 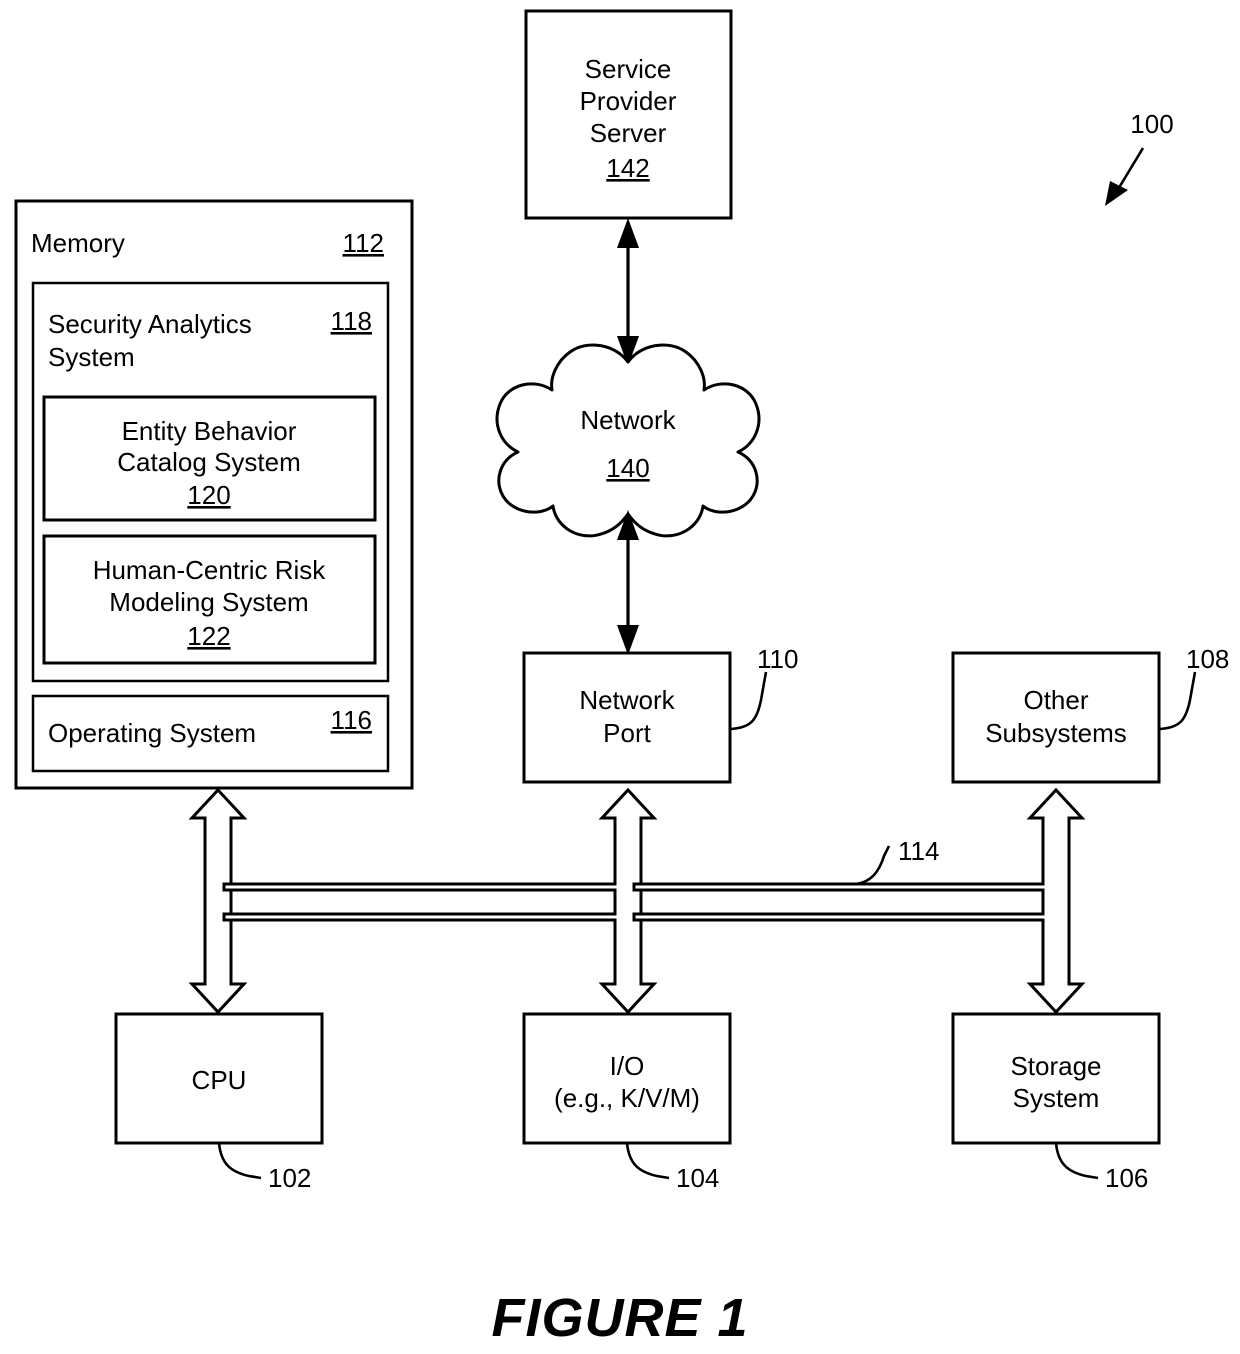 I want to click on entity-behavior-catalog-system-line-2: Catalog System, so click(x=209, y=462).